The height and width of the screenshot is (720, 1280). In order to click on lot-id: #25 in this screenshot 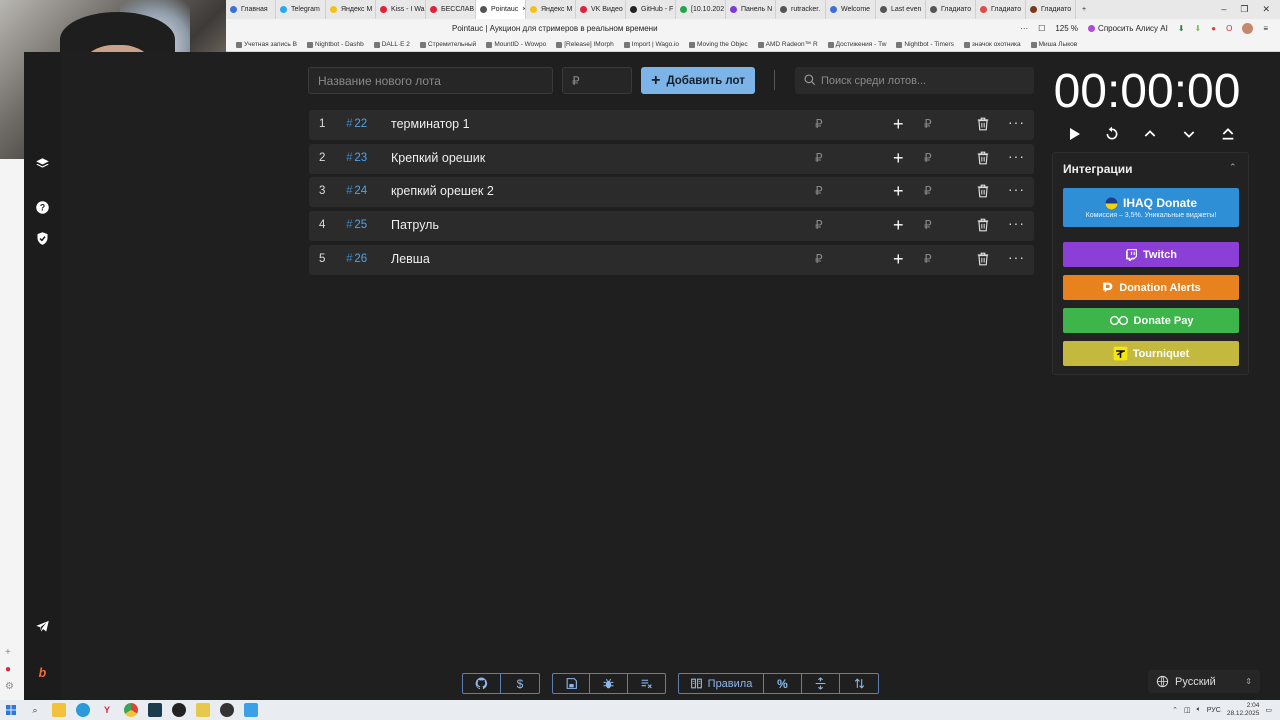, I will do `click(356, 225)`.